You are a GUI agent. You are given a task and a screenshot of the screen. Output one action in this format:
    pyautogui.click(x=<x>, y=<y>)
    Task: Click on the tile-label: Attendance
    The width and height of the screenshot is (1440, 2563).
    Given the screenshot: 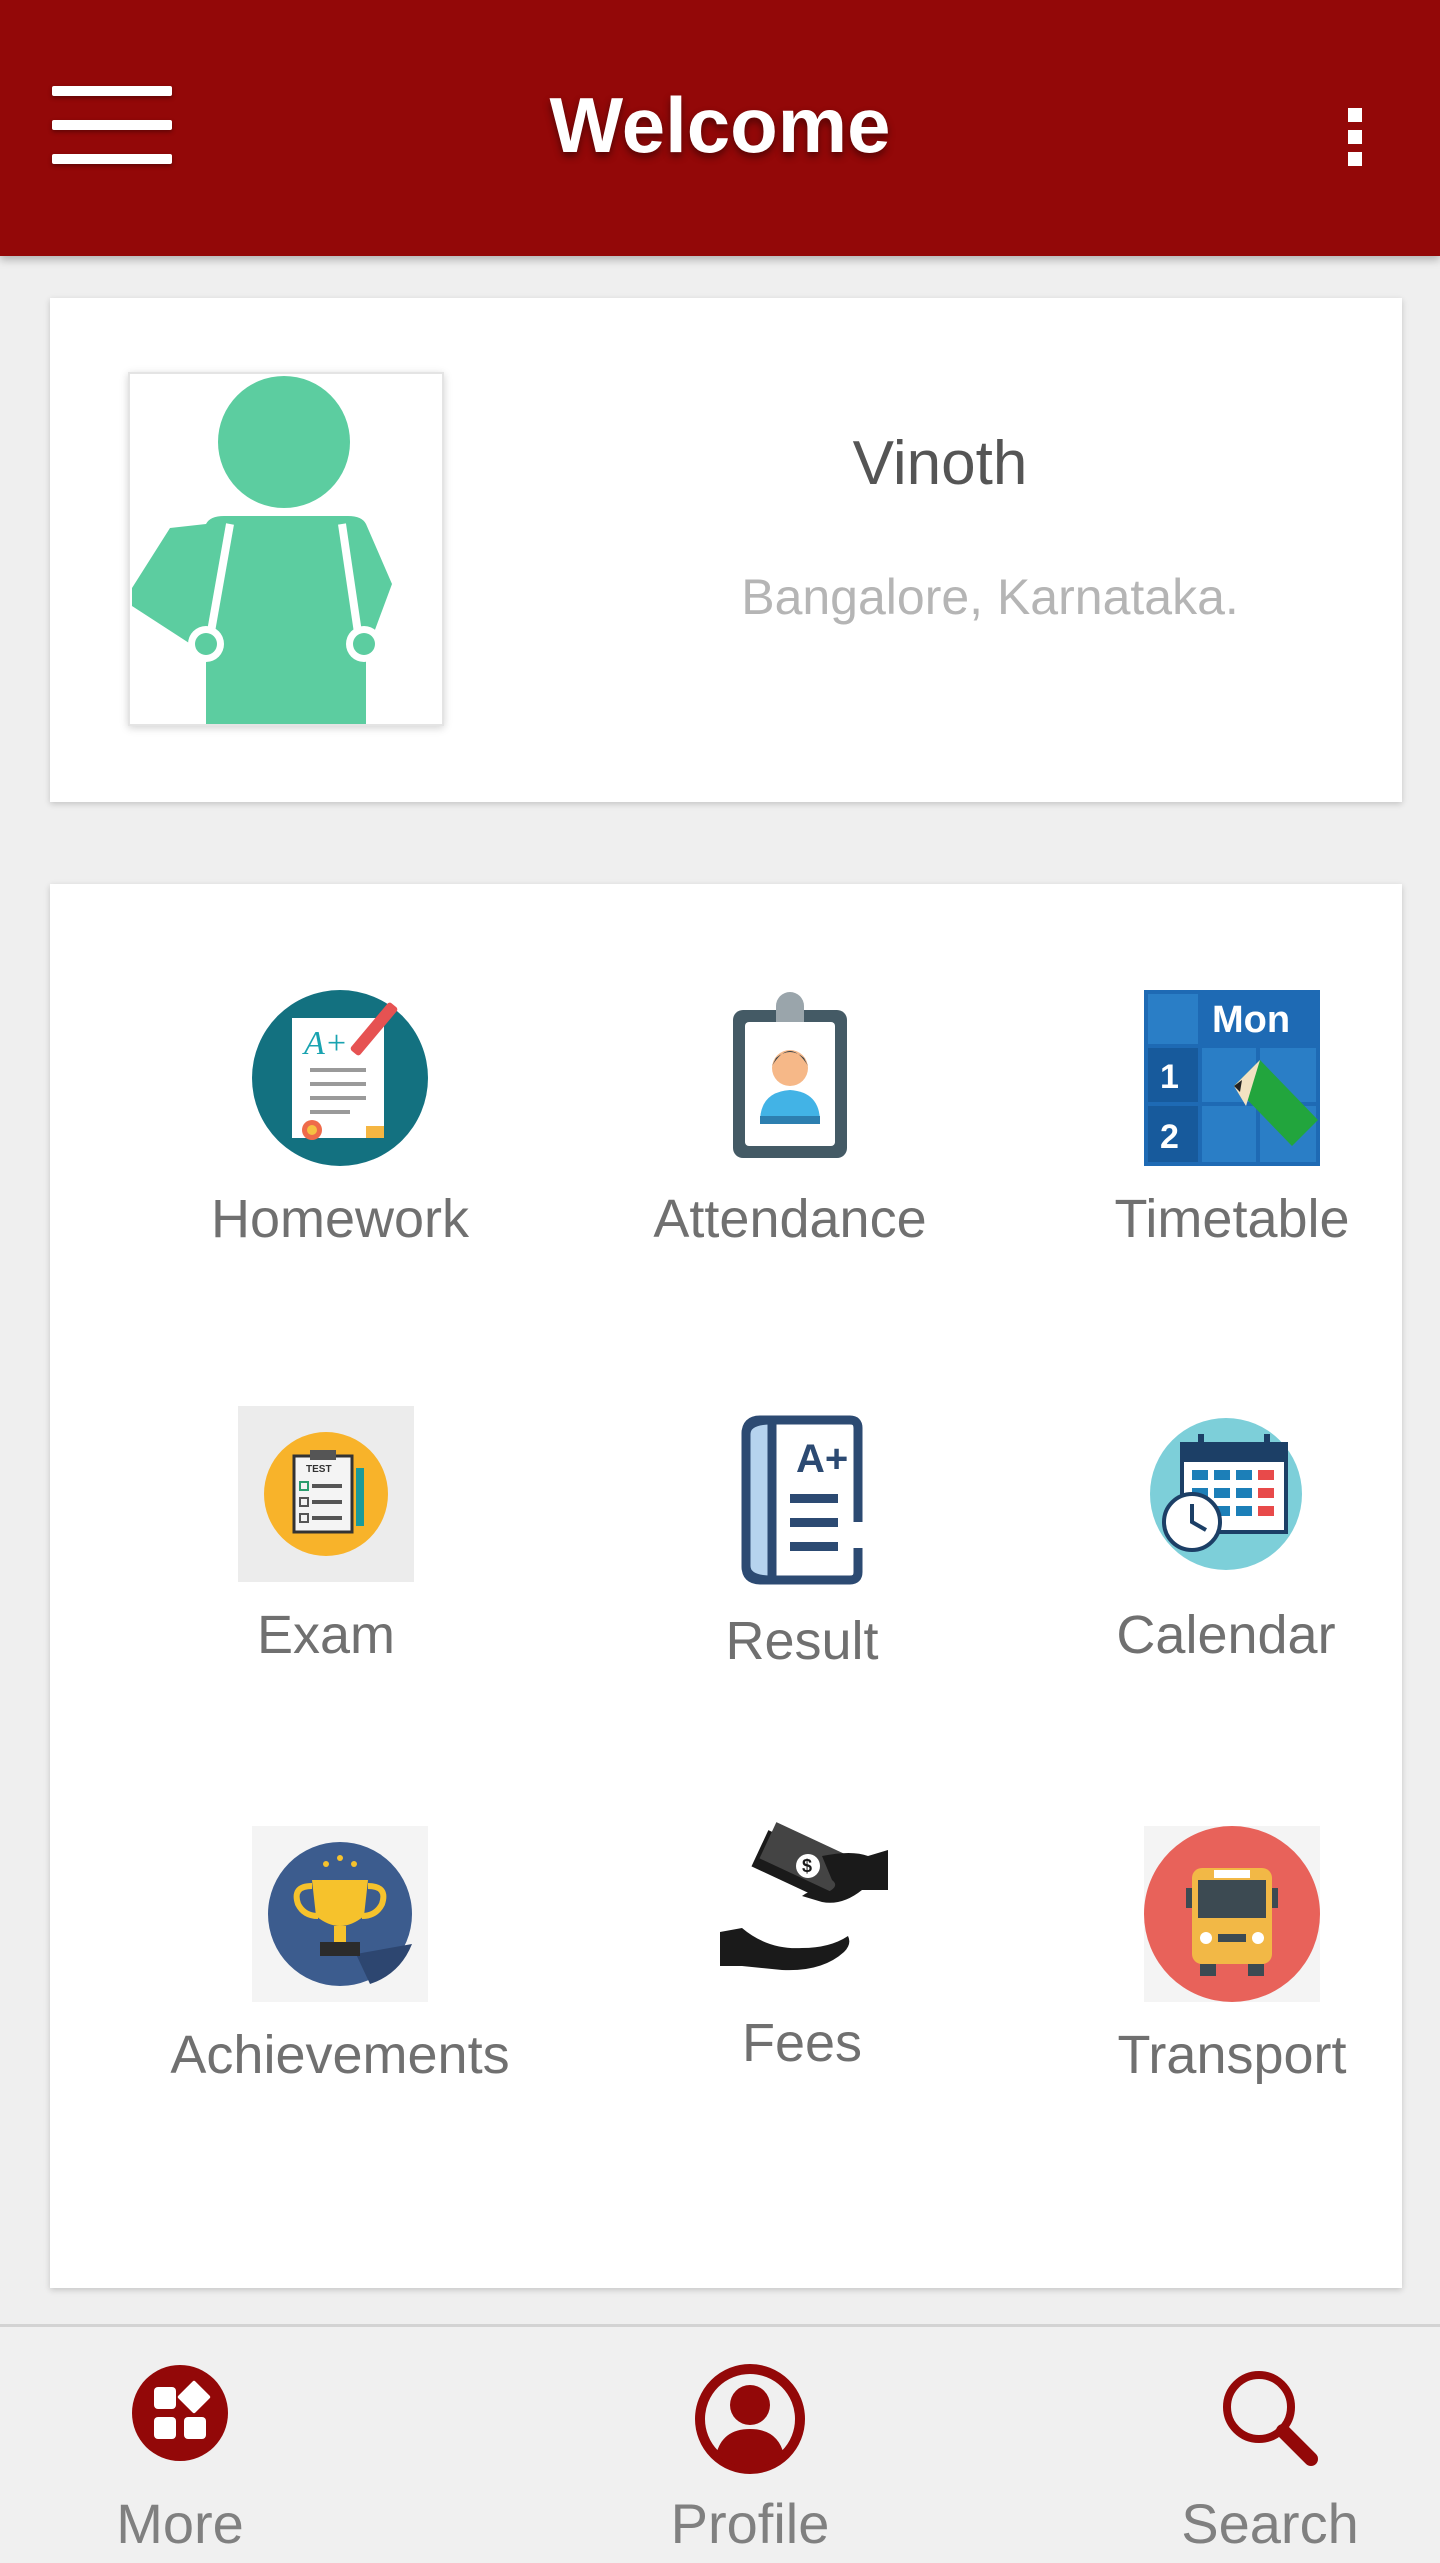 What is the action you would take?
    pyautogui.click(x=790, y=1219)
    